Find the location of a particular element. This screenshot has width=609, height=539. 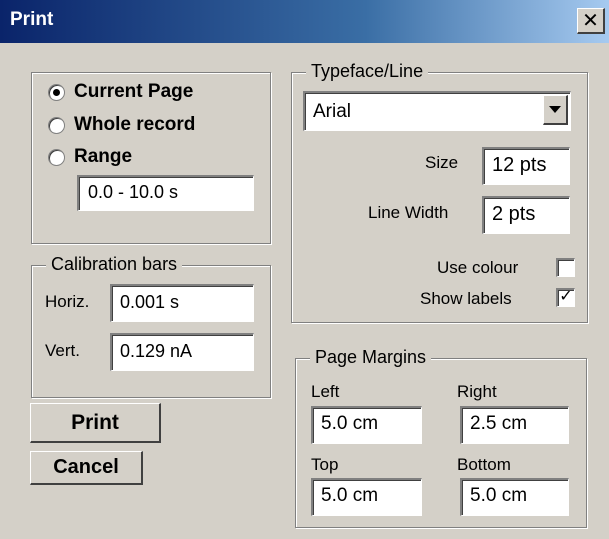

font-select: Arial is located at coordinates (437, 111).